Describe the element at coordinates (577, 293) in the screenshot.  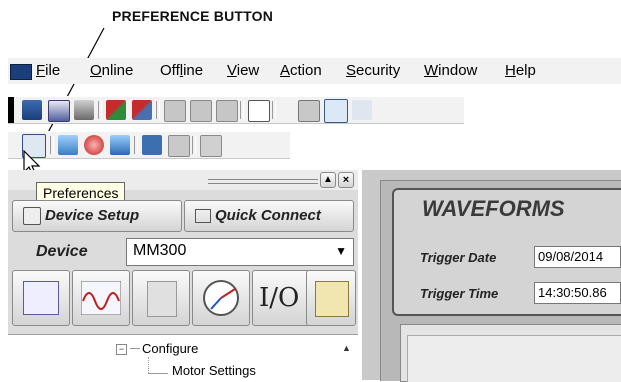
I see `trigger-time-field: 14:30:50.86` at that location.